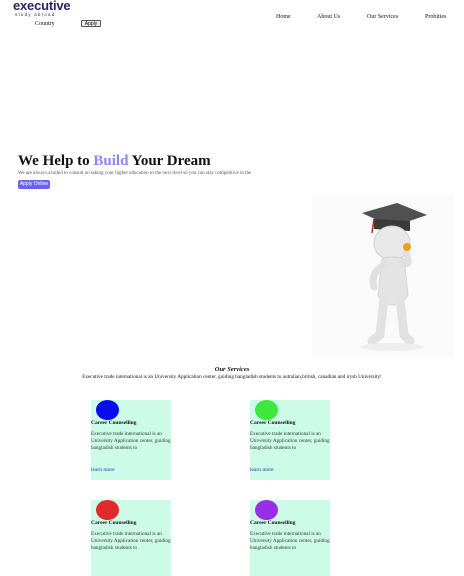 The height and width of the screenshot is (576, 464). Describe the element at coordinates (91, 23) in the screenshot. I see `apply-button: Apply` at that location.